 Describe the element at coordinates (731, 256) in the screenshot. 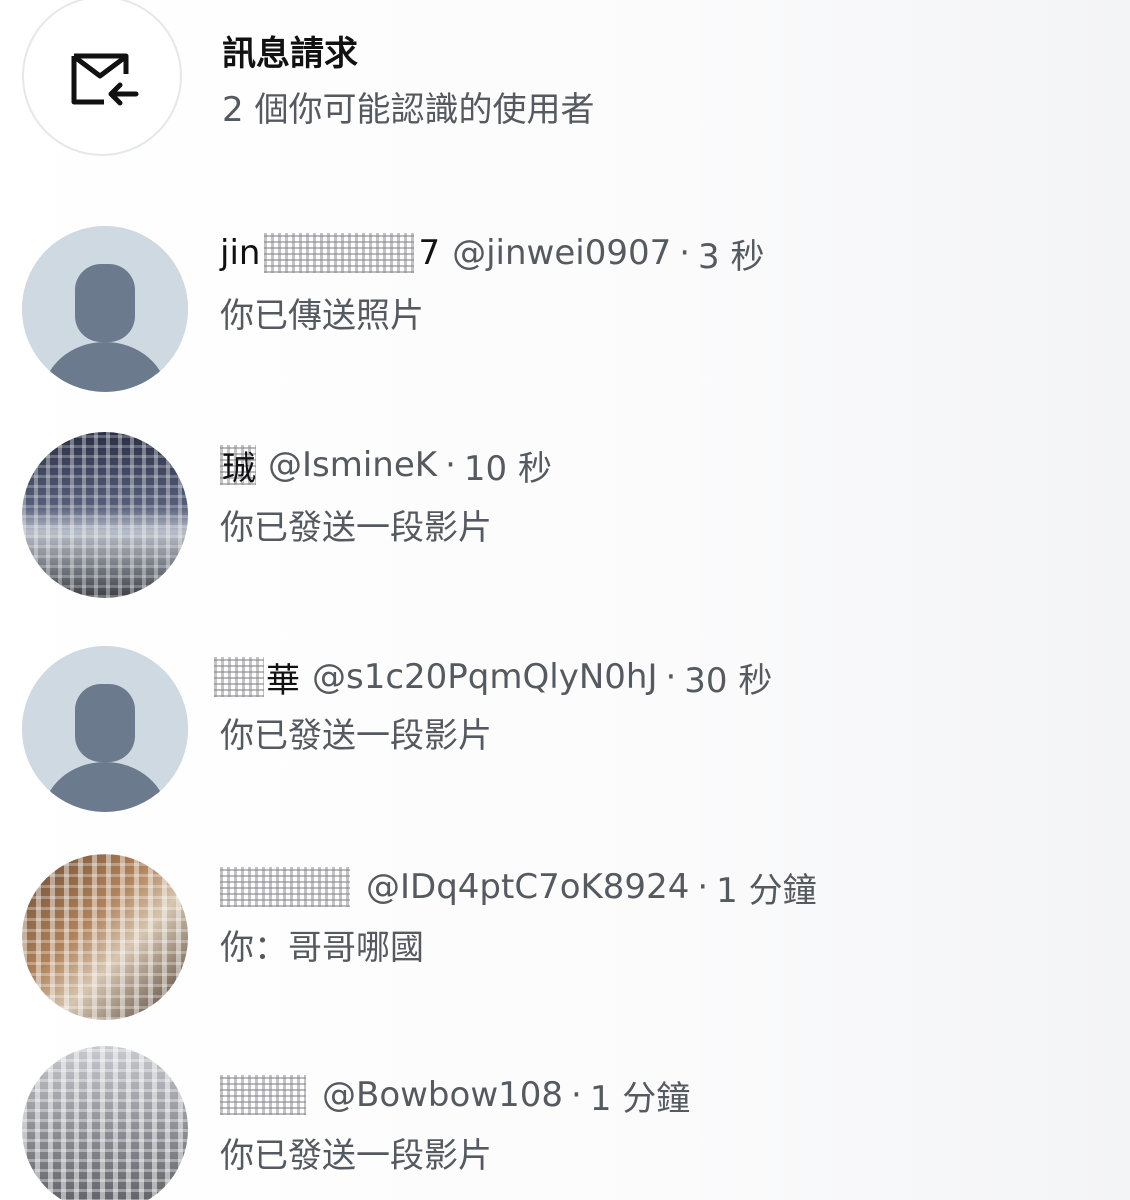

I see `message-time: 3 秒` at that location.